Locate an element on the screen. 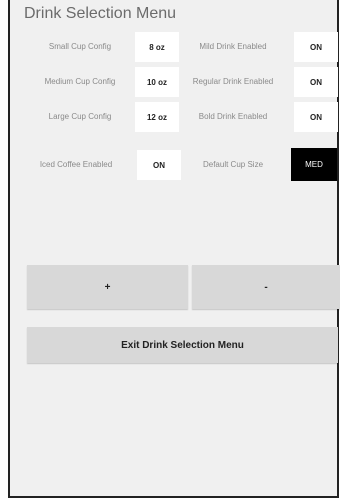 Image resolution: width=340 pixels, height=500 pixels. page-title: Drink Selection Menu is located at coordinates (100, 13).